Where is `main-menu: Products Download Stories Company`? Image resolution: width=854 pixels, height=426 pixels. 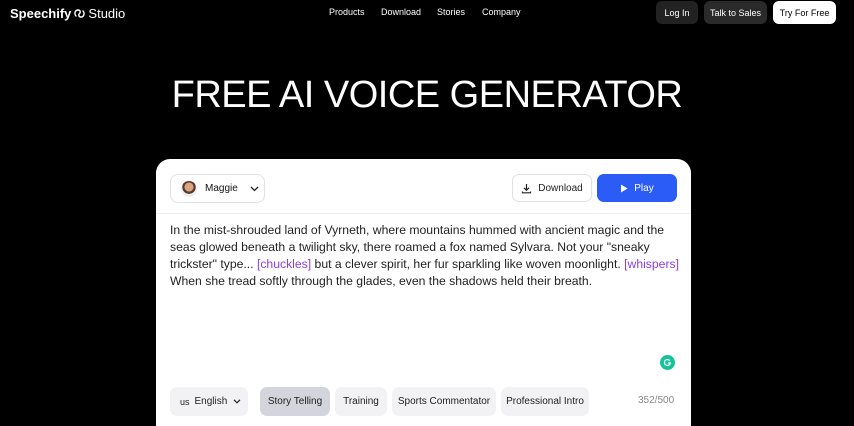
main-menu: Products Download Stories Company is located at coordinates (425, 12).